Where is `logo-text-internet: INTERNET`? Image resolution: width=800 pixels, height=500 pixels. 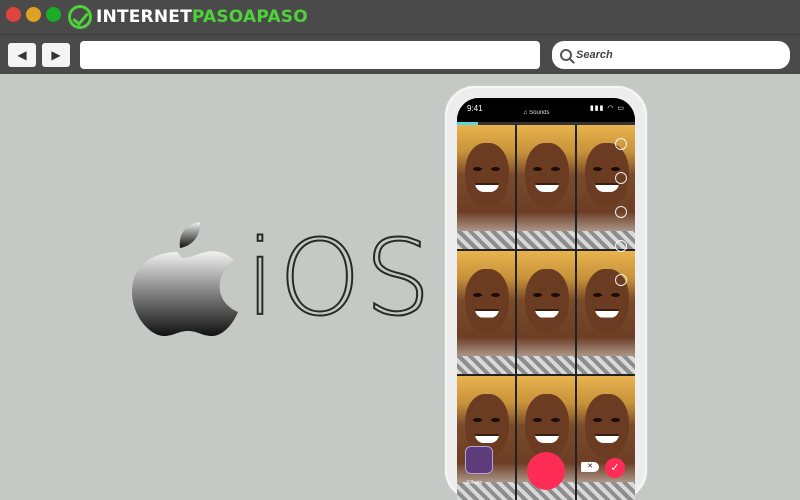
logo-text-internet: INTERNET is located at coordinates (144, 17).